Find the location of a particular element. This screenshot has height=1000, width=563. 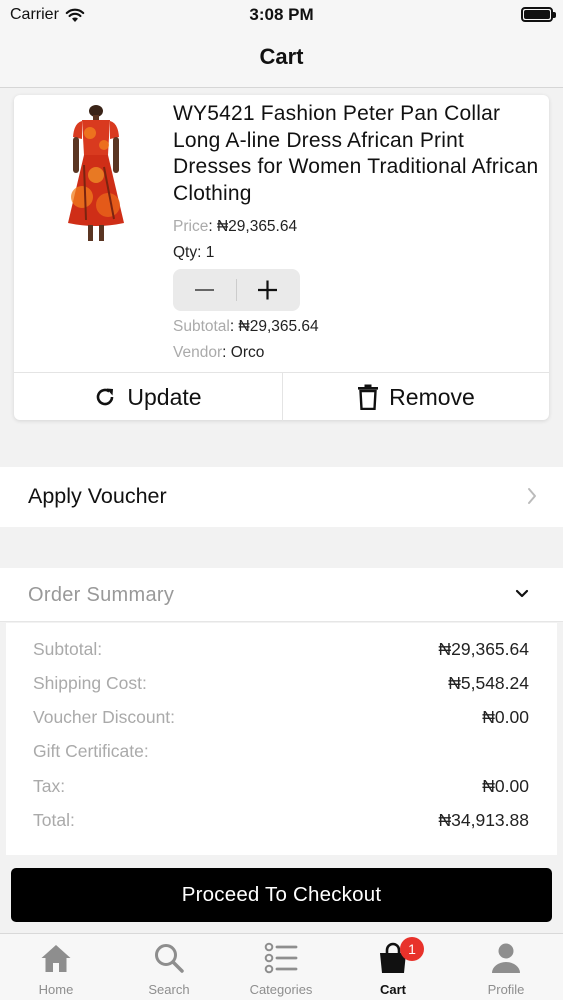

update-button: Update is located at coordinates (147, 397).